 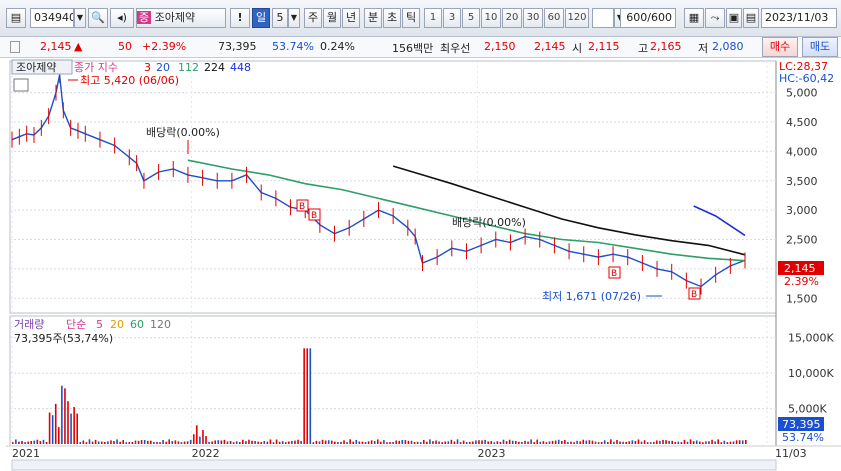 What do you see at coordinates (802, 181) in the screenshot?
I see `price-tick-label: 3,500` at bounding box center [802, 181].